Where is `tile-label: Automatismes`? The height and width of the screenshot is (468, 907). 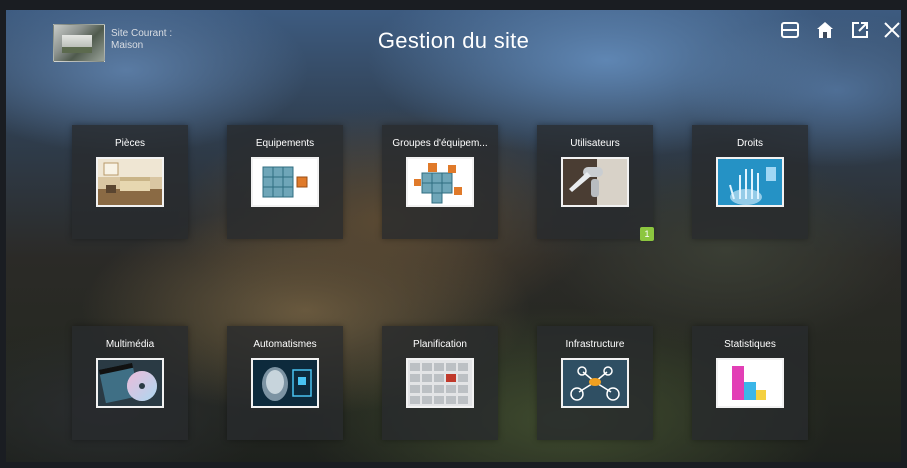
tile-label: Automatismes is located at coordinates (285, 344).